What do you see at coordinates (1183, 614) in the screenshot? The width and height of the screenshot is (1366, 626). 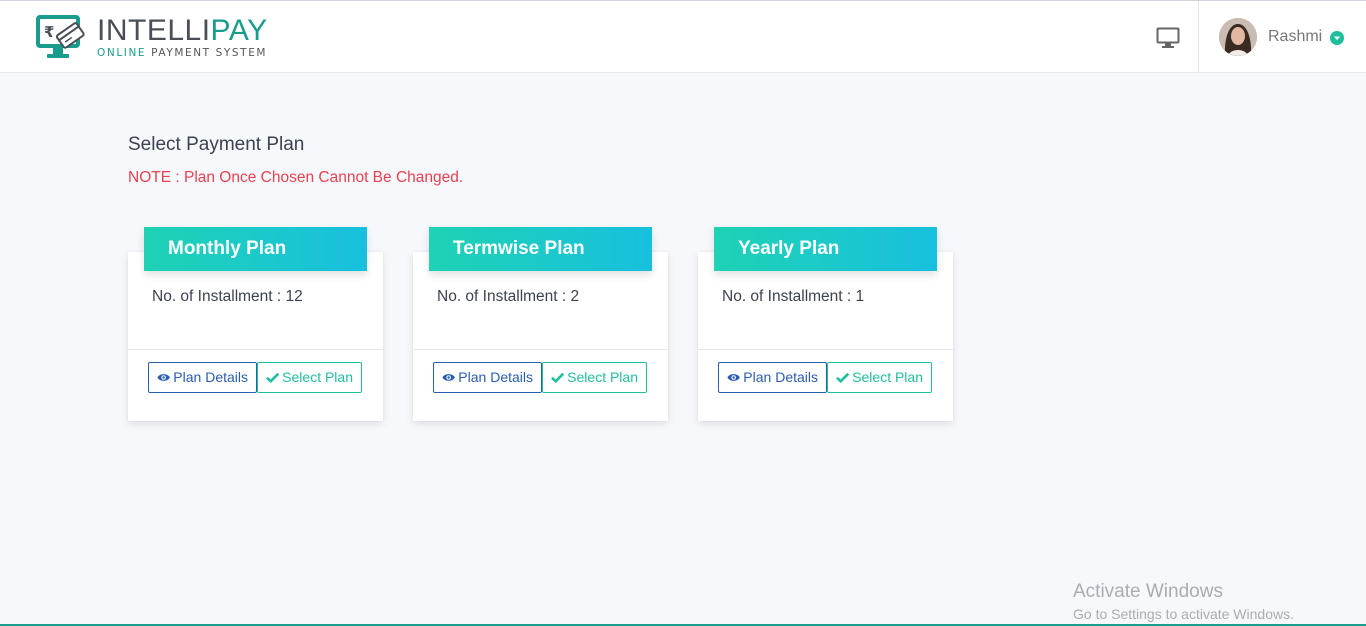 I see `activate-windows-subtitle: Go to Settings to activate Windows.` at bounding box center [1183, 614].